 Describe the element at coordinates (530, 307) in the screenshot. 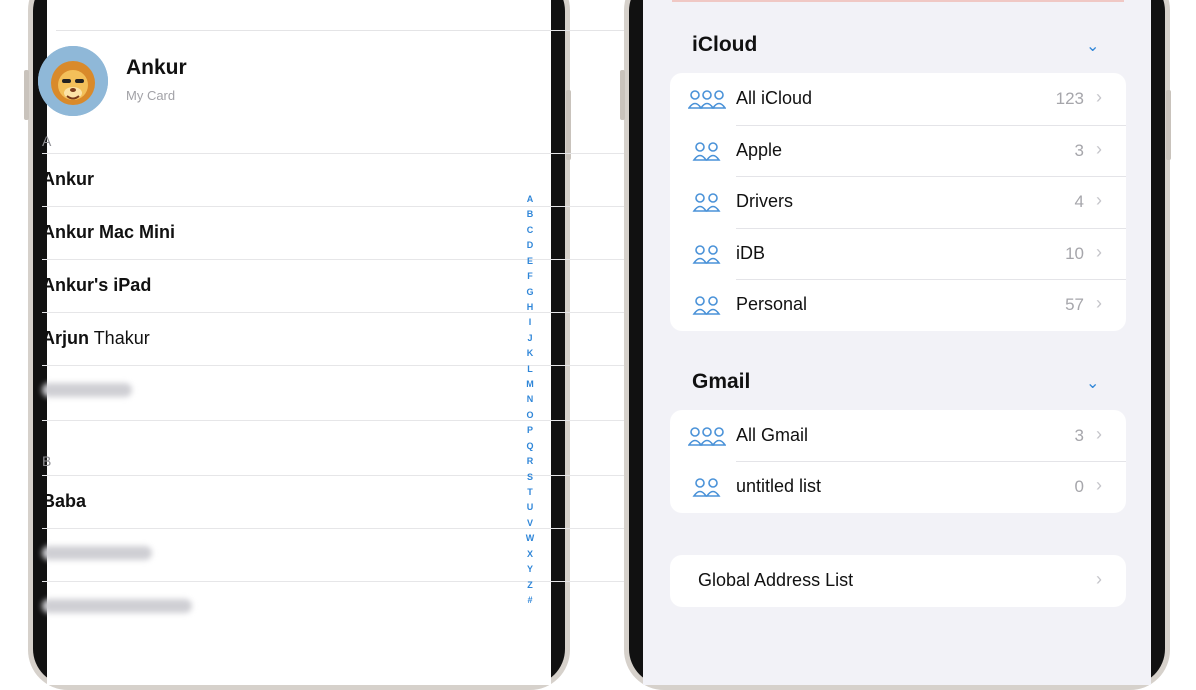

I see `index-letter: H` at that location.